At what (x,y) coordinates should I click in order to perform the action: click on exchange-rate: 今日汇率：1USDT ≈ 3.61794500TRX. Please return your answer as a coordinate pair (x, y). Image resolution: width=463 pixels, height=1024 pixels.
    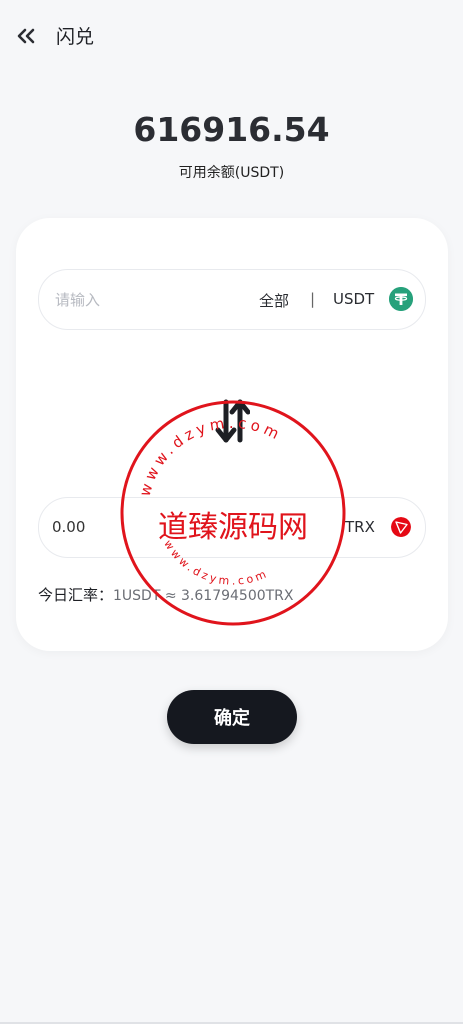
    Looking at the image, I should click on (166, 594).